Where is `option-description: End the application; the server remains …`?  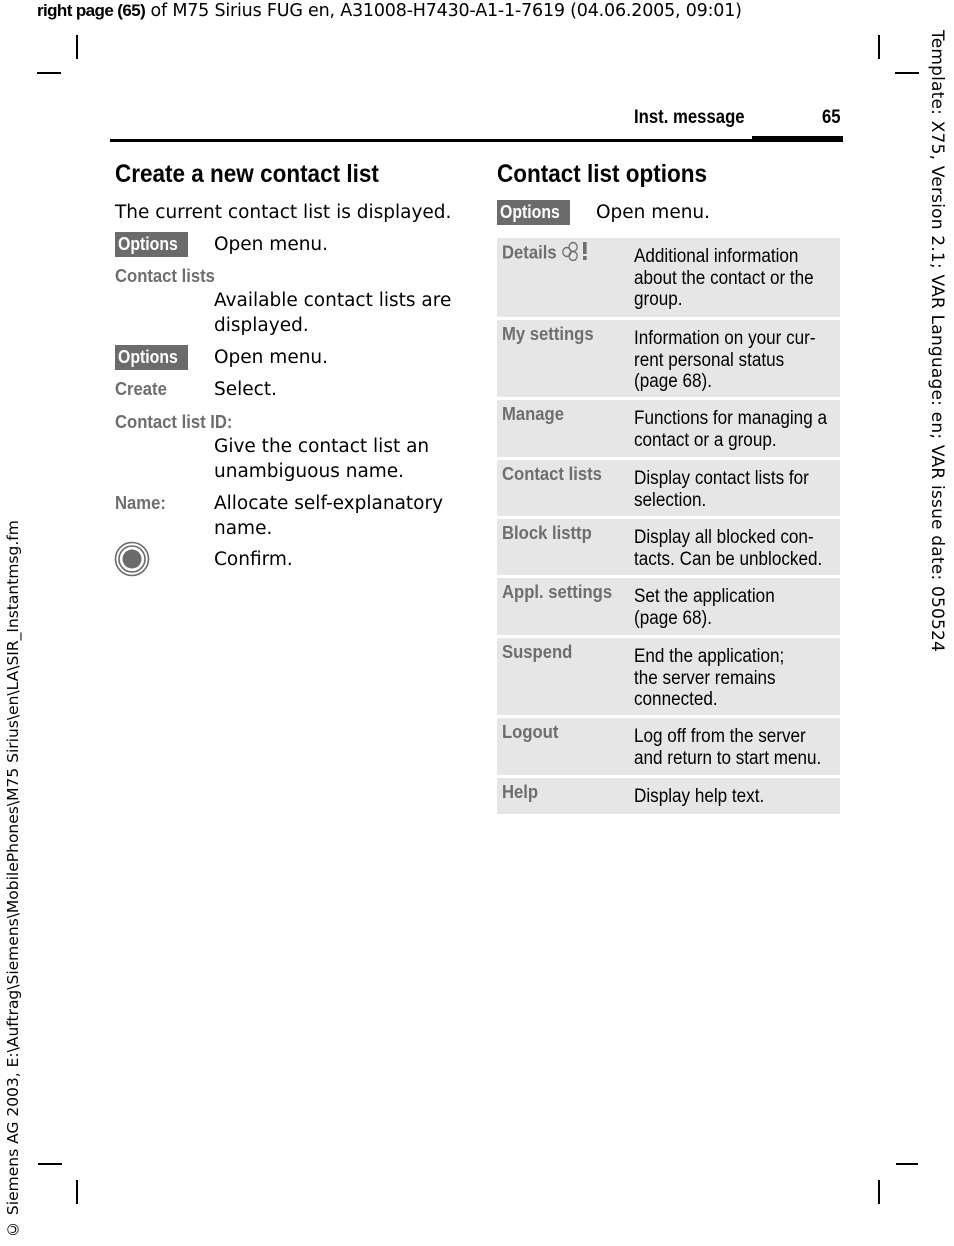
option-description: End the application; the server remains … is located at coordinates (709, 678).